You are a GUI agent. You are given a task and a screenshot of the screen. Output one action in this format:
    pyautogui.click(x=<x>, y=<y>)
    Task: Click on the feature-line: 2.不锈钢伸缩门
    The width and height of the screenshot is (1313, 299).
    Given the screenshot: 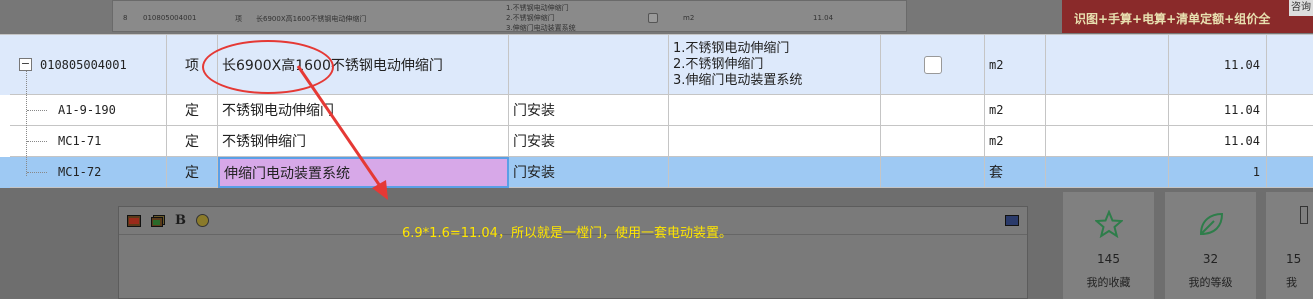 What is the action you would take?
    pyautogui.click(x=718, y=64)
    